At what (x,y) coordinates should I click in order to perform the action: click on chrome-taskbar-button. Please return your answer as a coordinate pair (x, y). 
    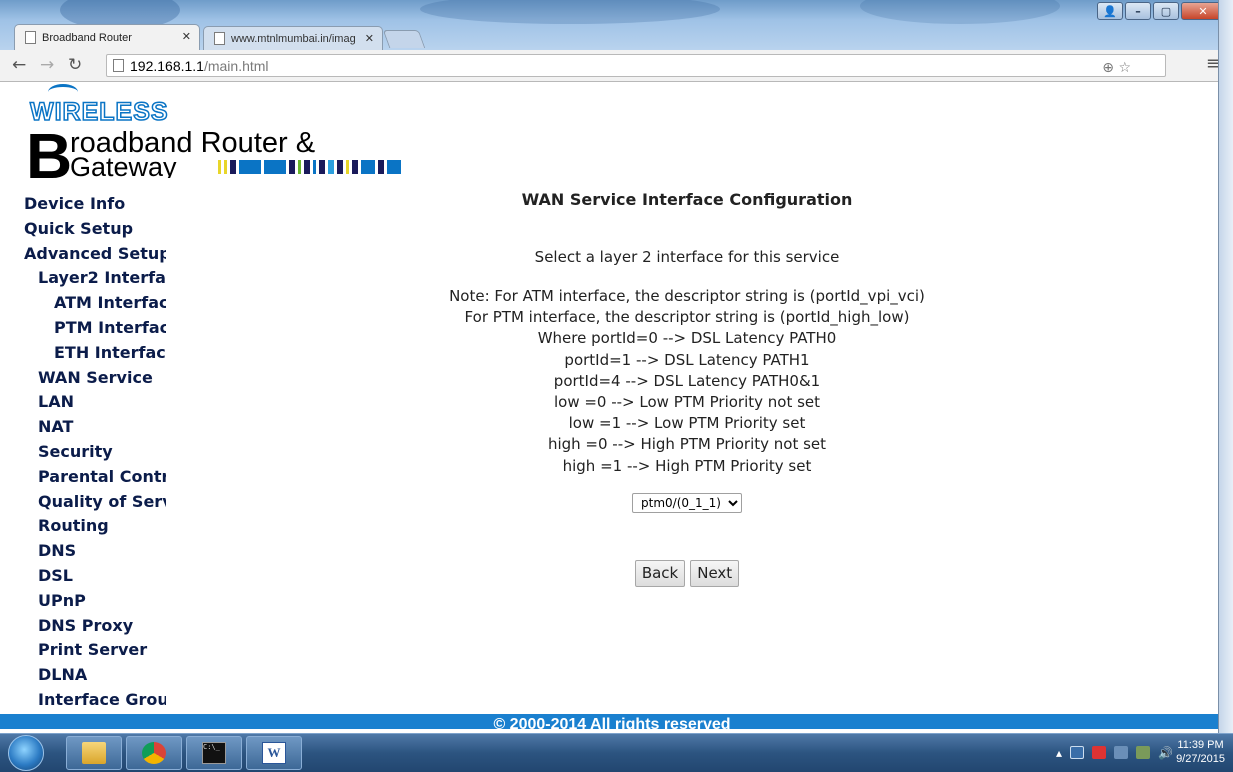
    Looking at the image, I should click on (154, 753).